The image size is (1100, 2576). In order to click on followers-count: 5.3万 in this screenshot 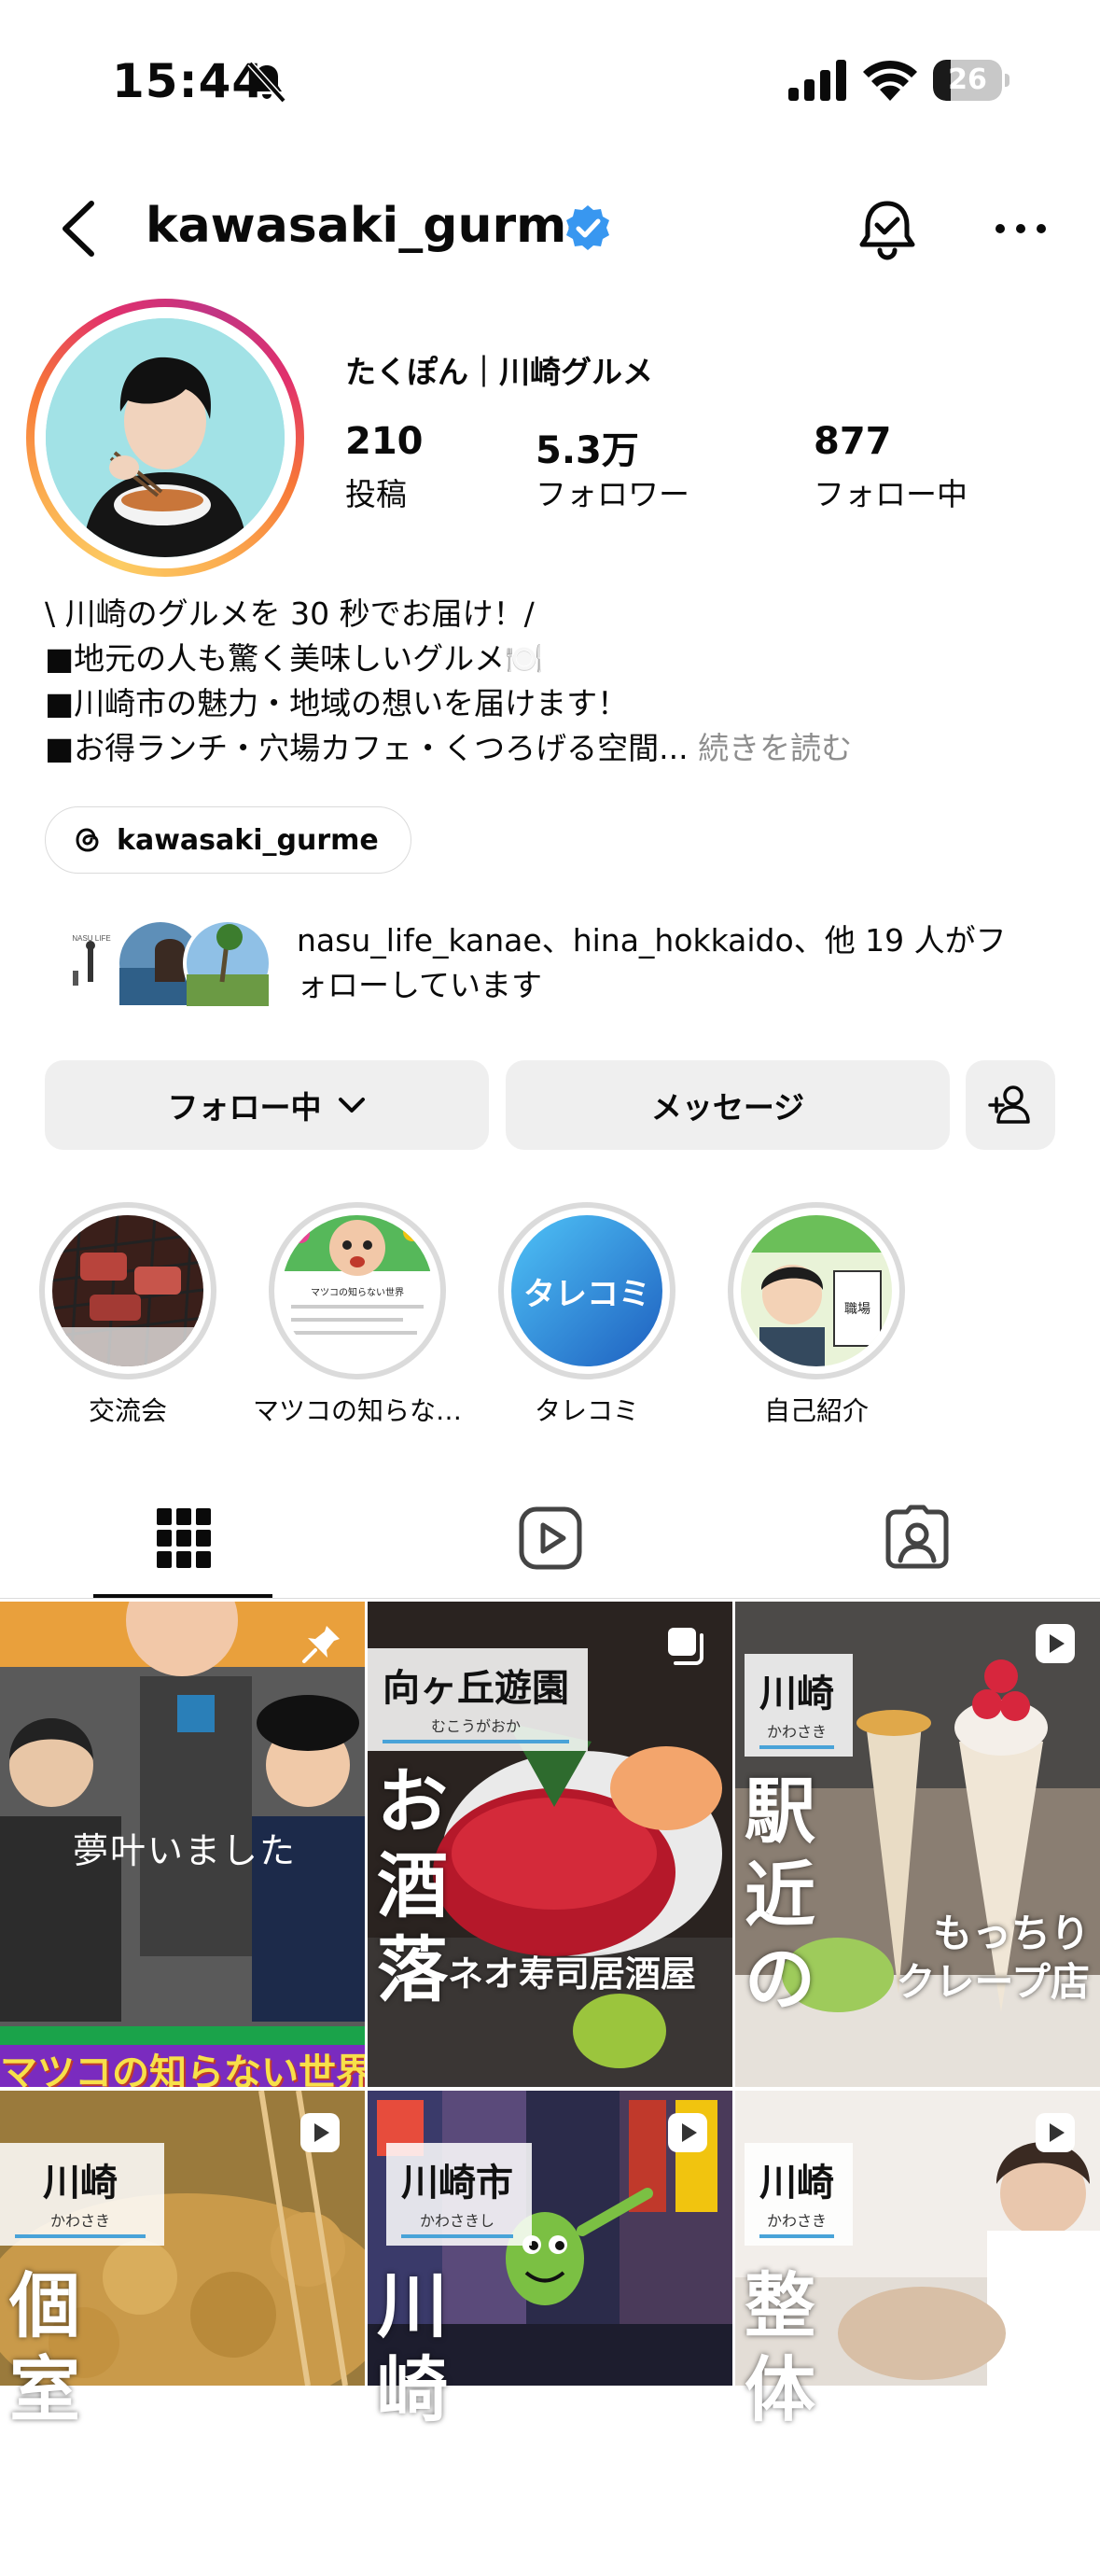, I will do `click(587, 447)`.